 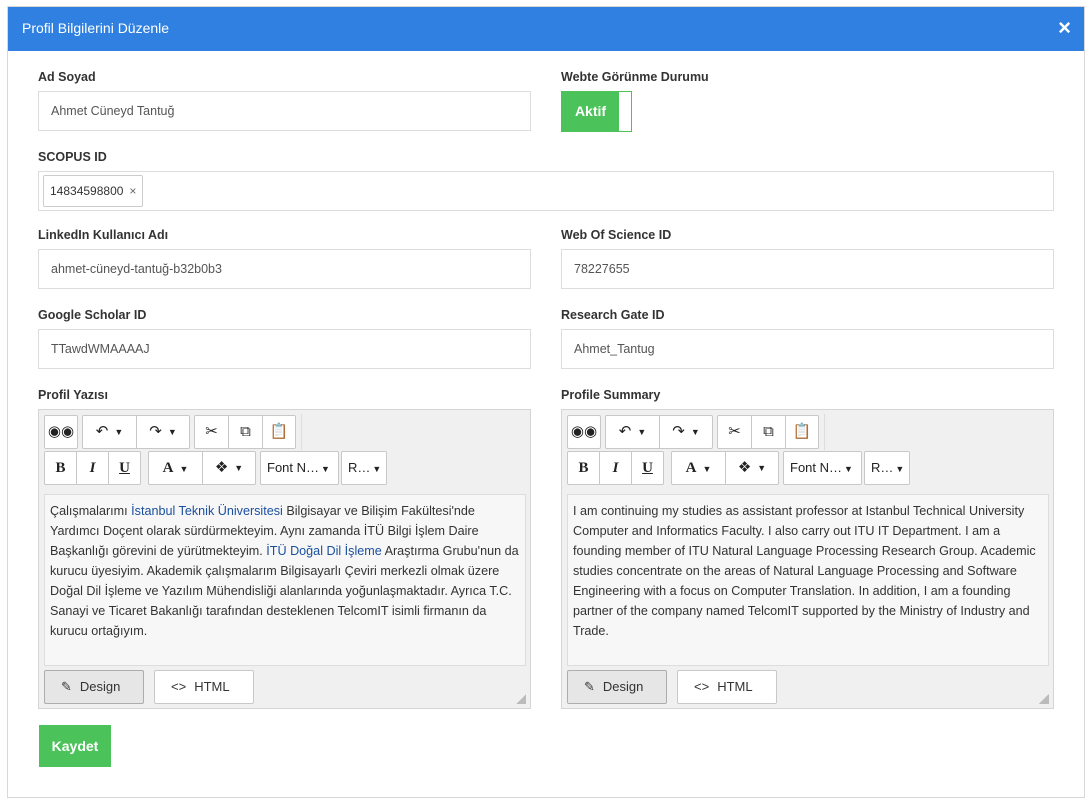 I want to click on remove-tag-icon: ×, so click(x=132, y=191).